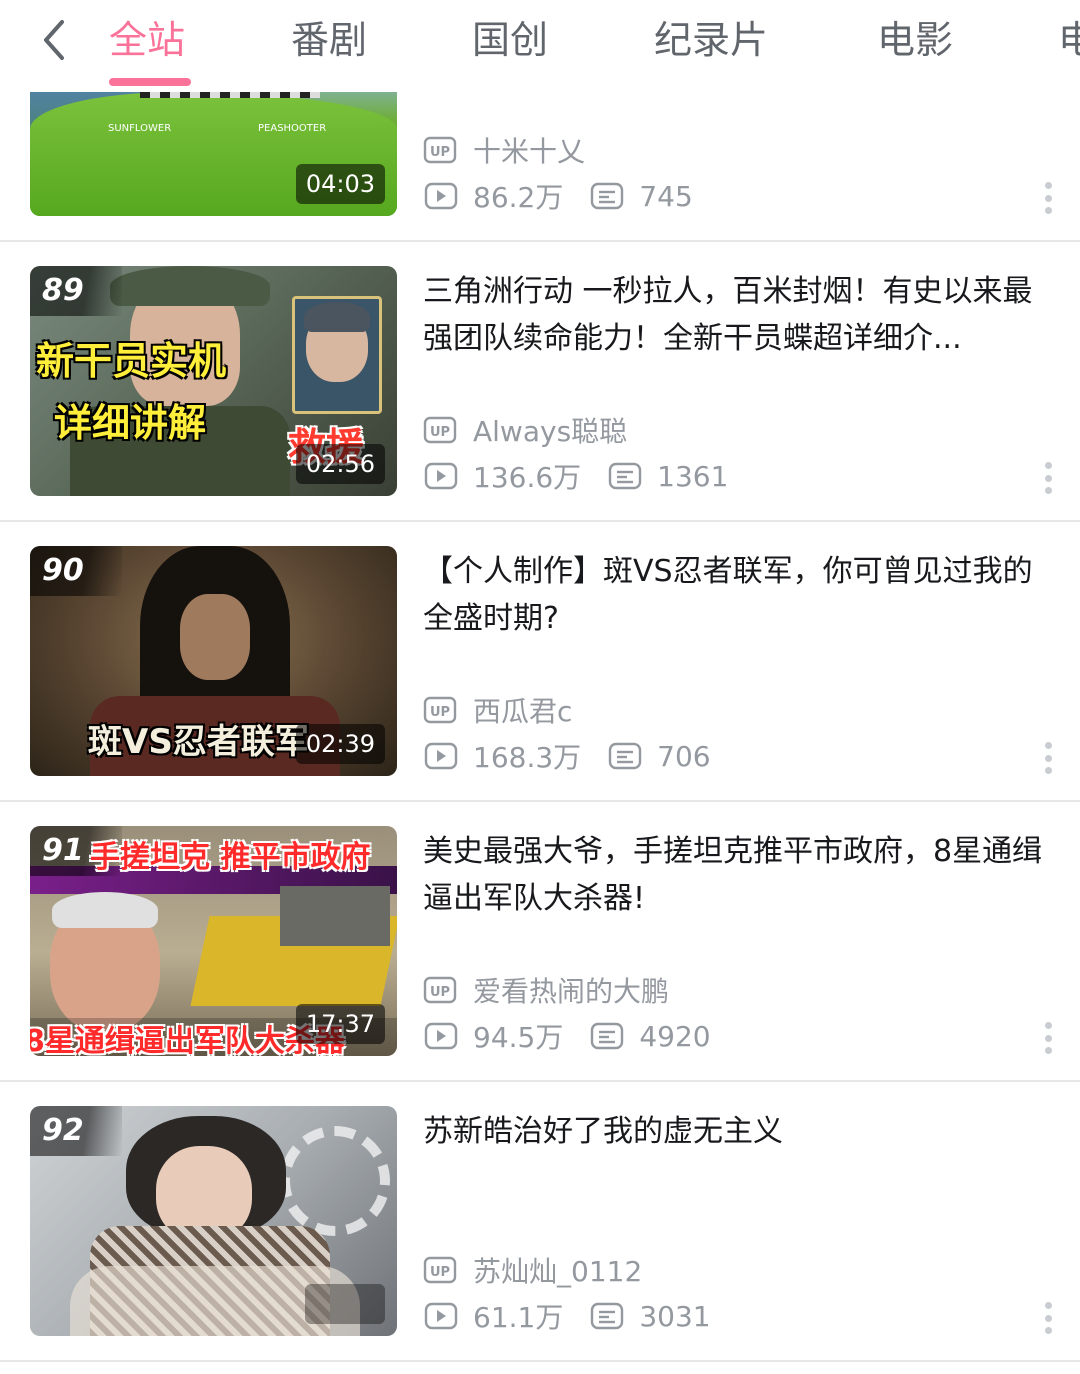  I want to click on uploader-name: 苏灿灿_0112, so click(558, 1271).